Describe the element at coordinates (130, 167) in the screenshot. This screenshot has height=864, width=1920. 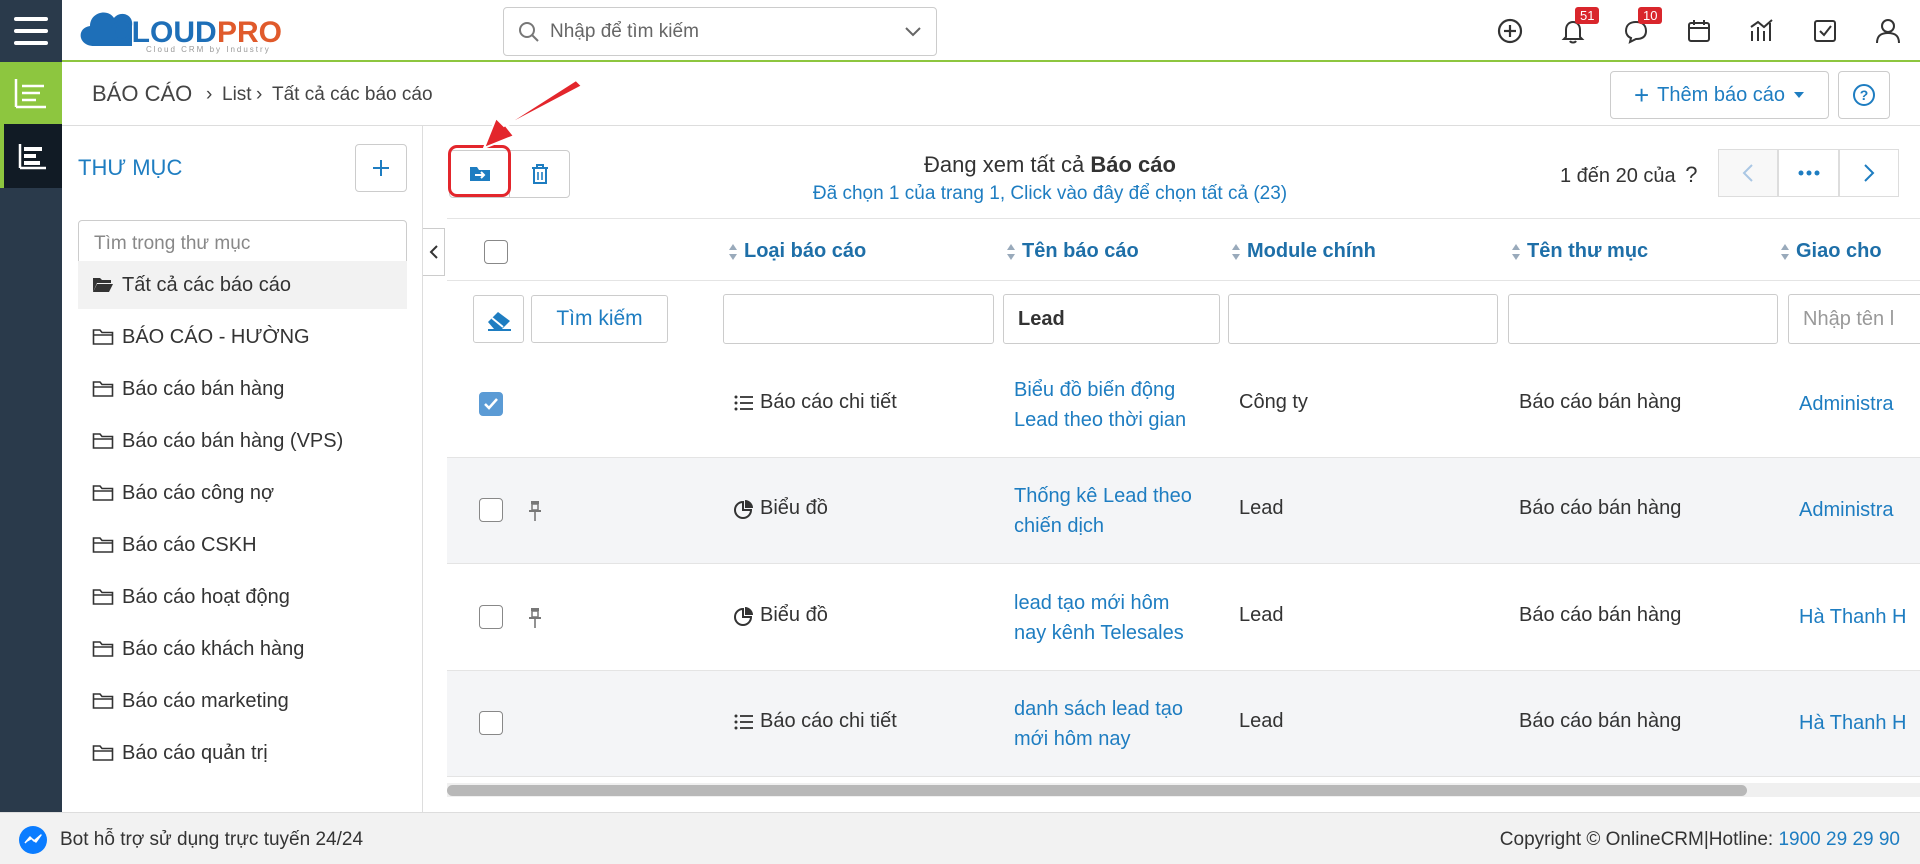
I see `folder-panel-title: THƯ MỤC` at that location.